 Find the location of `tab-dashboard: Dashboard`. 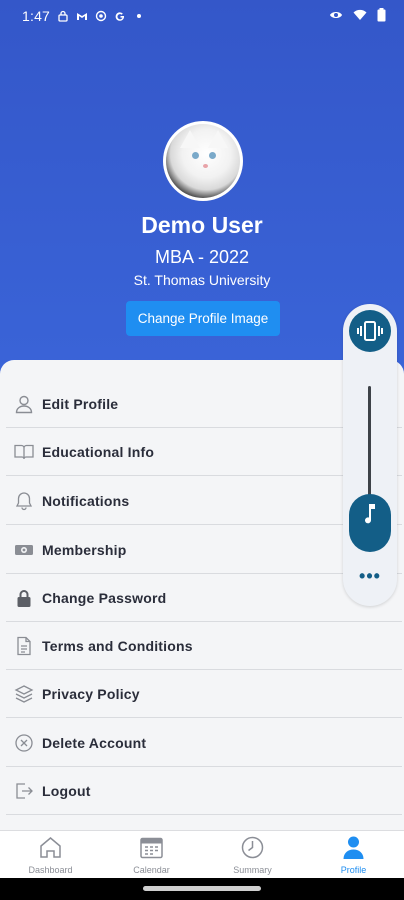

tab-dashboard: Dashboard is located at coordinates (50, 855).